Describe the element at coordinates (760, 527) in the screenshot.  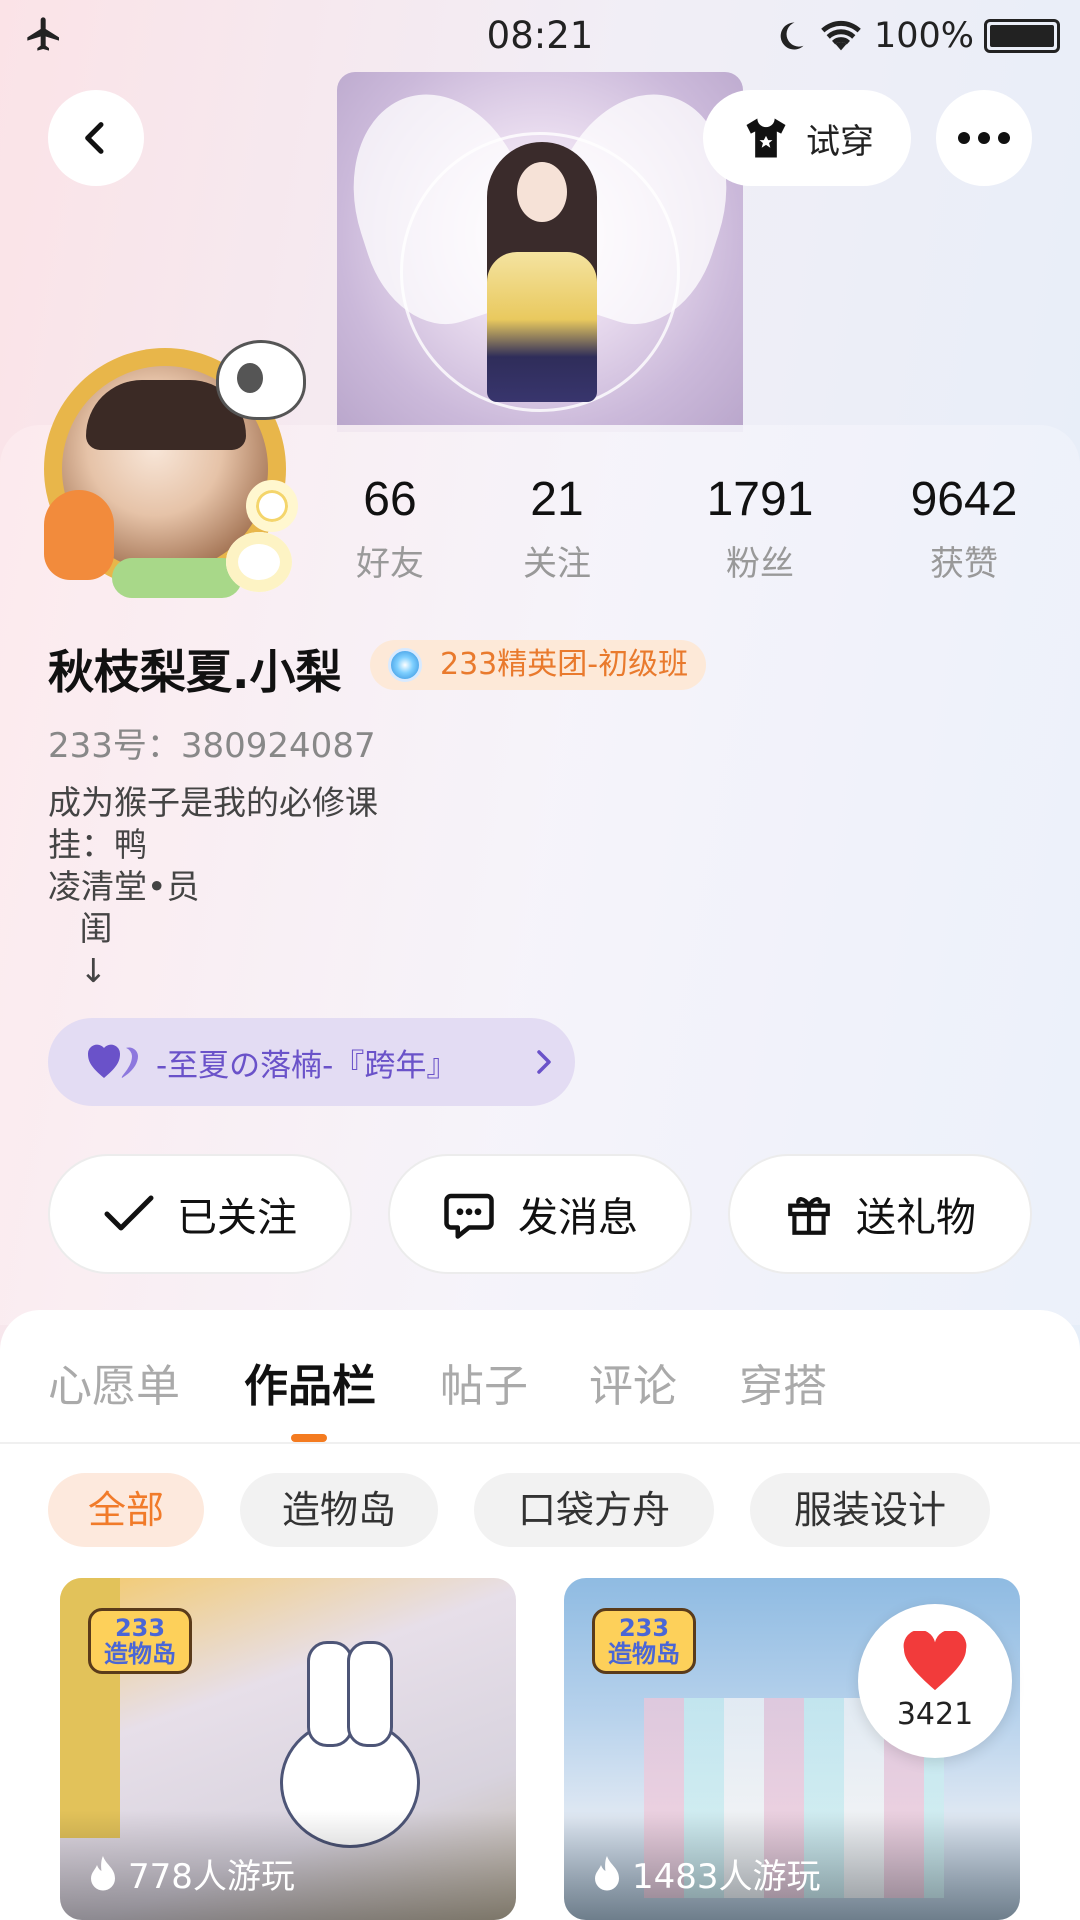
I see `stat-fans: 1791 粉丝` at that location.